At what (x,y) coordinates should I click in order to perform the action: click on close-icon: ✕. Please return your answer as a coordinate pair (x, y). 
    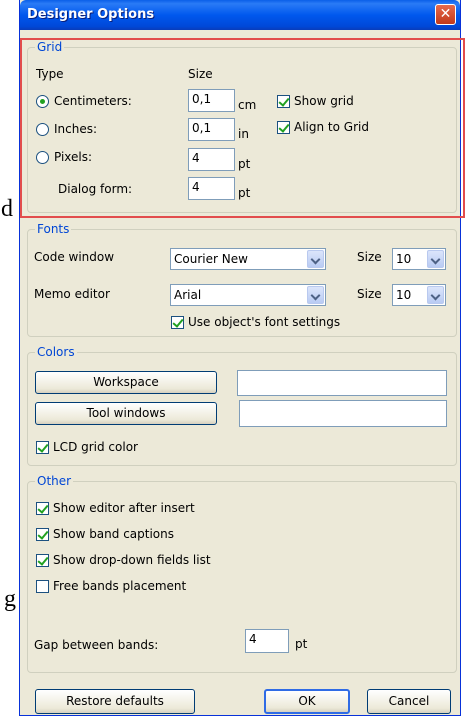
    Looking at the image, I should click on (445, 14).